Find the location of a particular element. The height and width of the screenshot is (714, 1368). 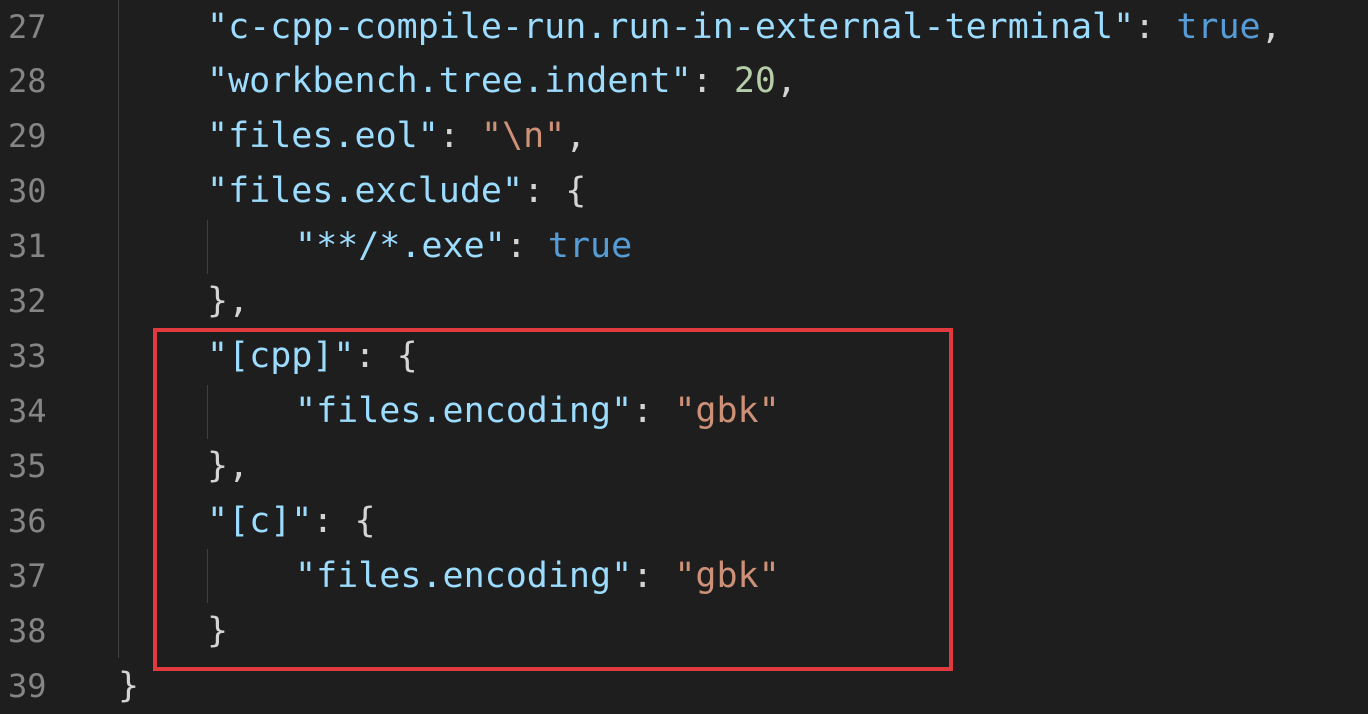

code-token: }, is located at coordinates (228, 301).